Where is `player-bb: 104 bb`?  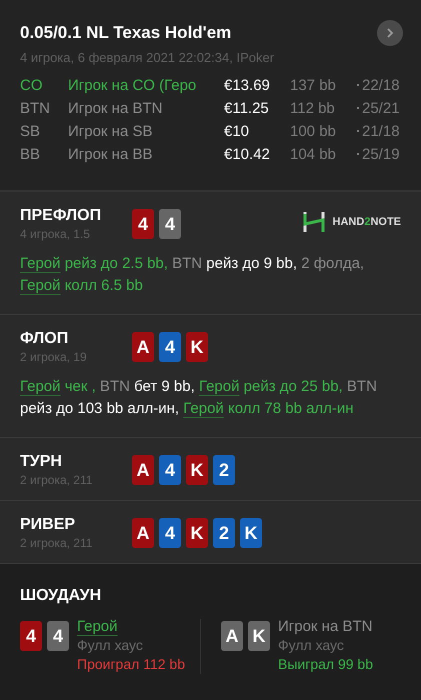
player-bb: 104 bb is located at coordinates (313, 154).